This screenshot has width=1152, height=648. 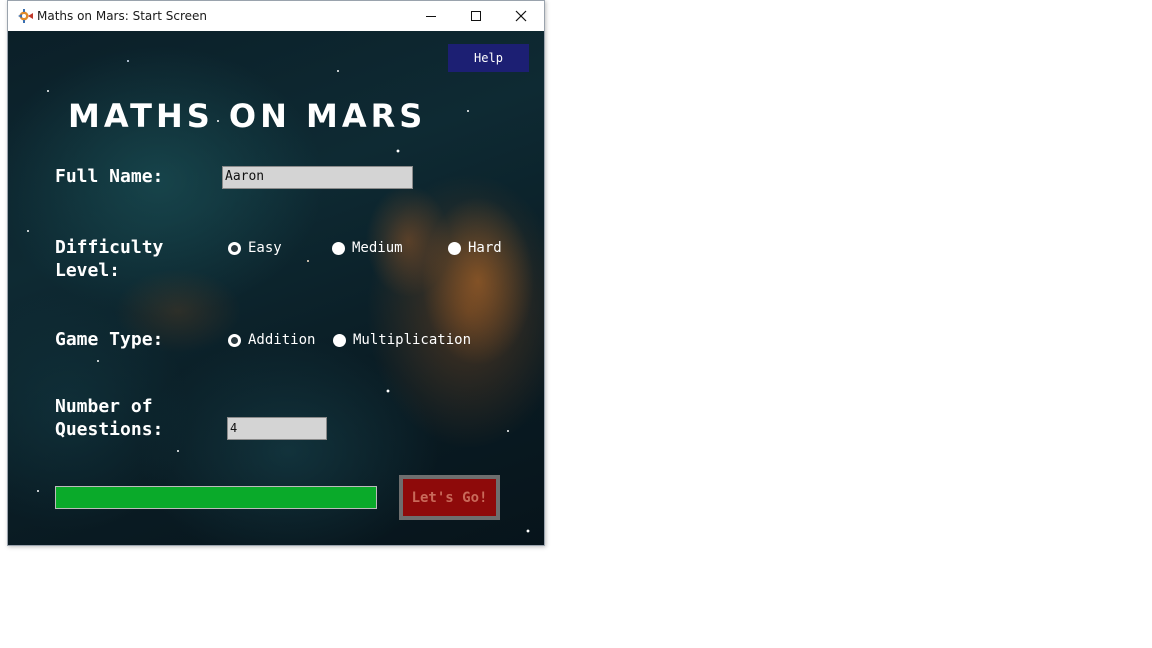 I want to click on progress-bar-fill, so click(x=216, y=497).